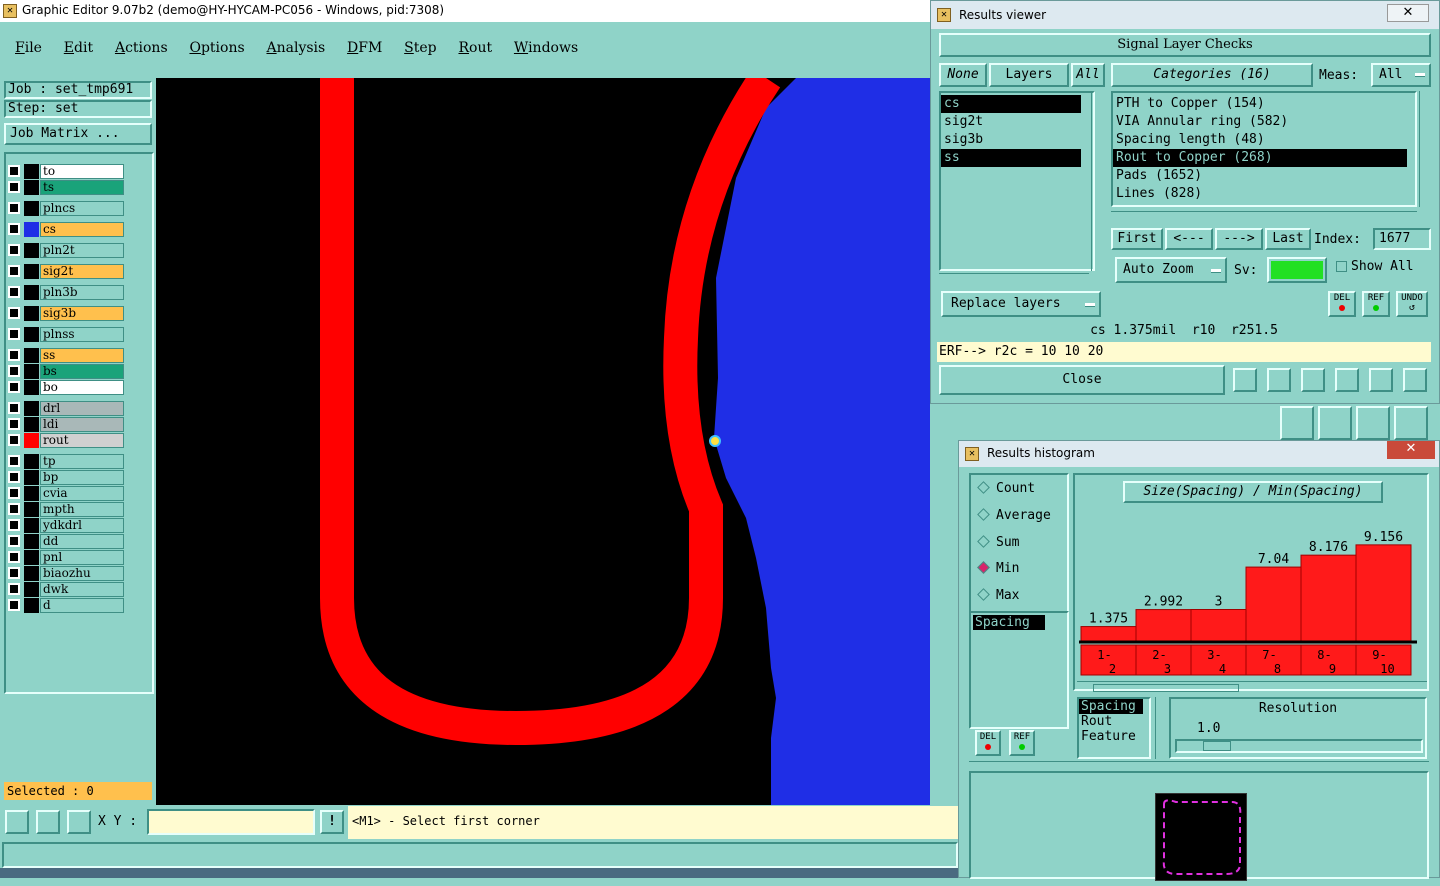  What do you see at coordinates (295, 48) in the screenshot?
I see `menu-analysis: Analysis` at bounding box center [295, 48].